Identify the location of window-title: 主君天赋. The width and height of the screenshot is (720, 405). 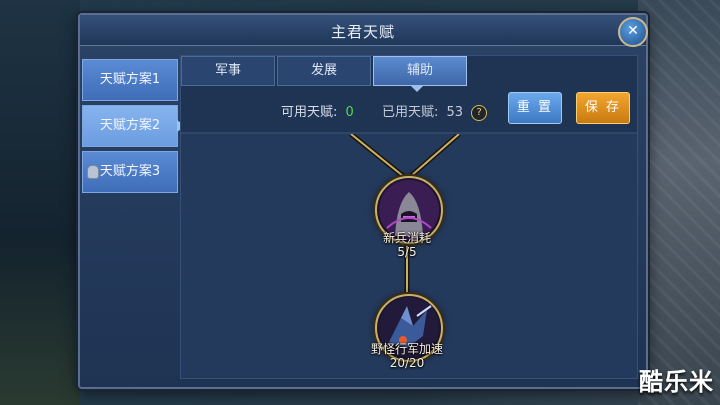
(362, 32).